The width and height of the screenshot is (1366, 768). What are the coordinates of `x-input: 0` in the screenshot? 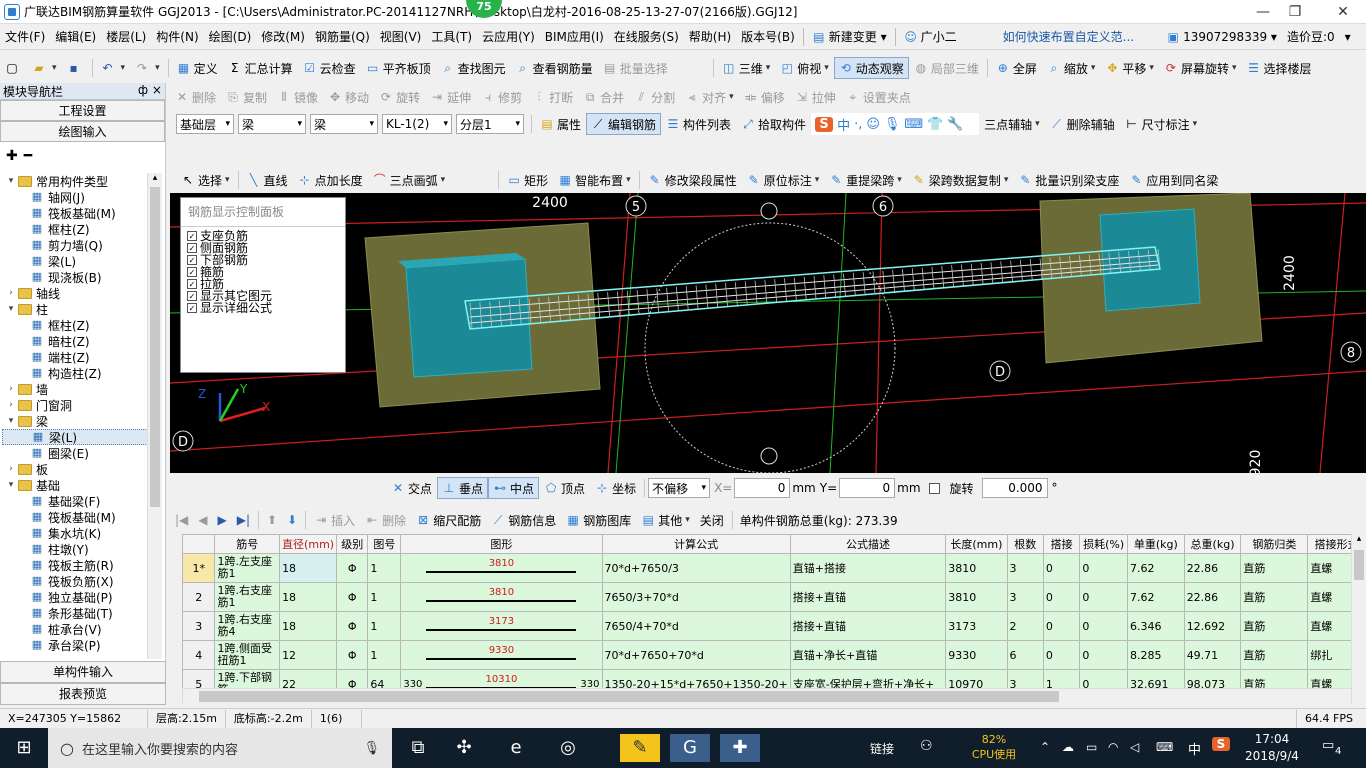 It's located at (762, 488).